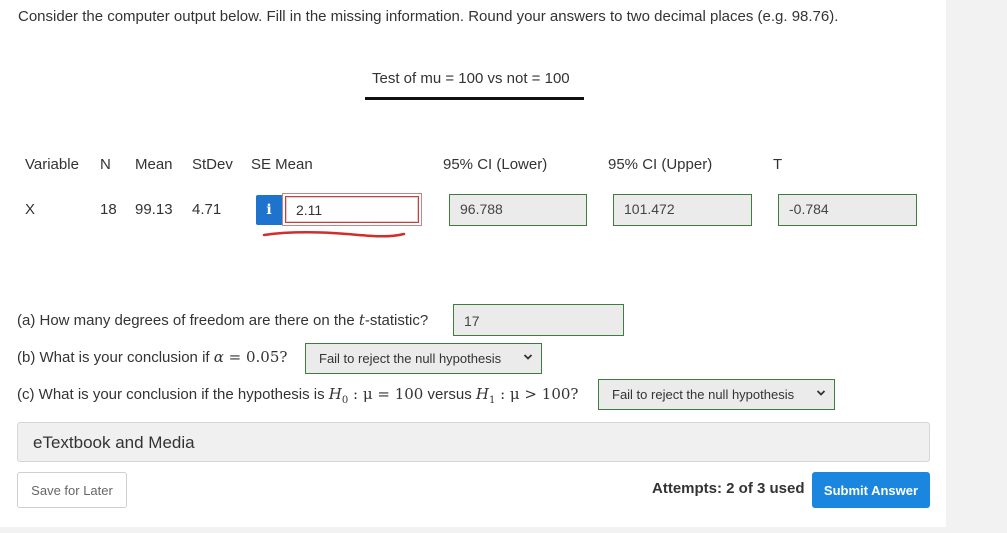 Image resolution: width=1007 pixels, height=533 pixels. I want to click on versus-text: versus, so click(449, 394).